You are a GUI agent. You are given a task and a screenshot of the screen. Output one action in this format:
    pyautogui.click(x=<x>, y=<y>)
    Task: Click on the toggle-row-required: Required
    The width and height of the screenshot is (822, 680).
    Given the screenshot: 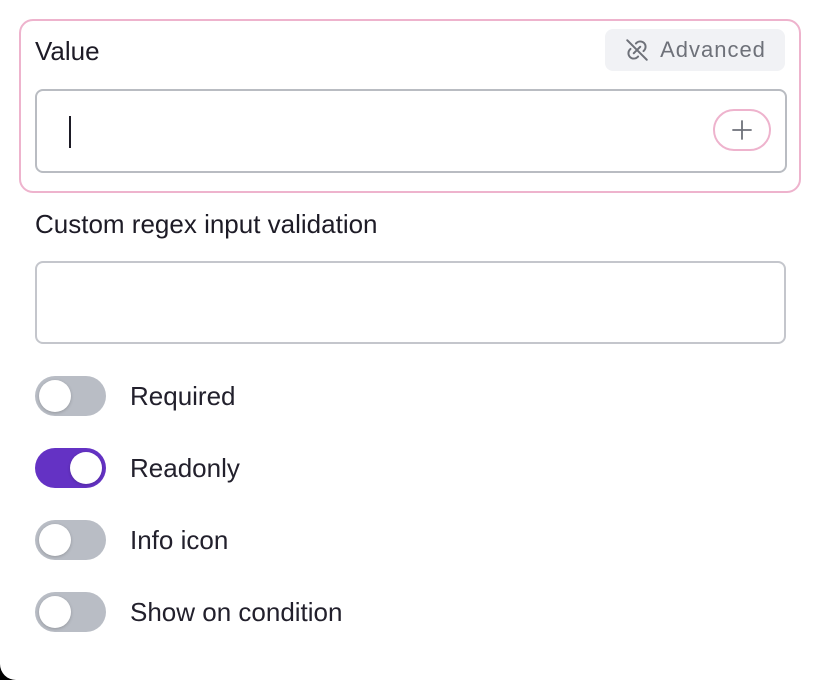 What is the action you would take?
    pyautogui.click(x=135, y=396)
    